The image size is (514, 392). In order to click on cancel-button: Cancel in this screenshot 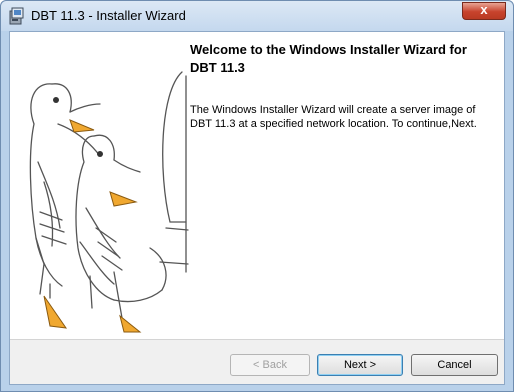, I will do `click(454, 365)`.